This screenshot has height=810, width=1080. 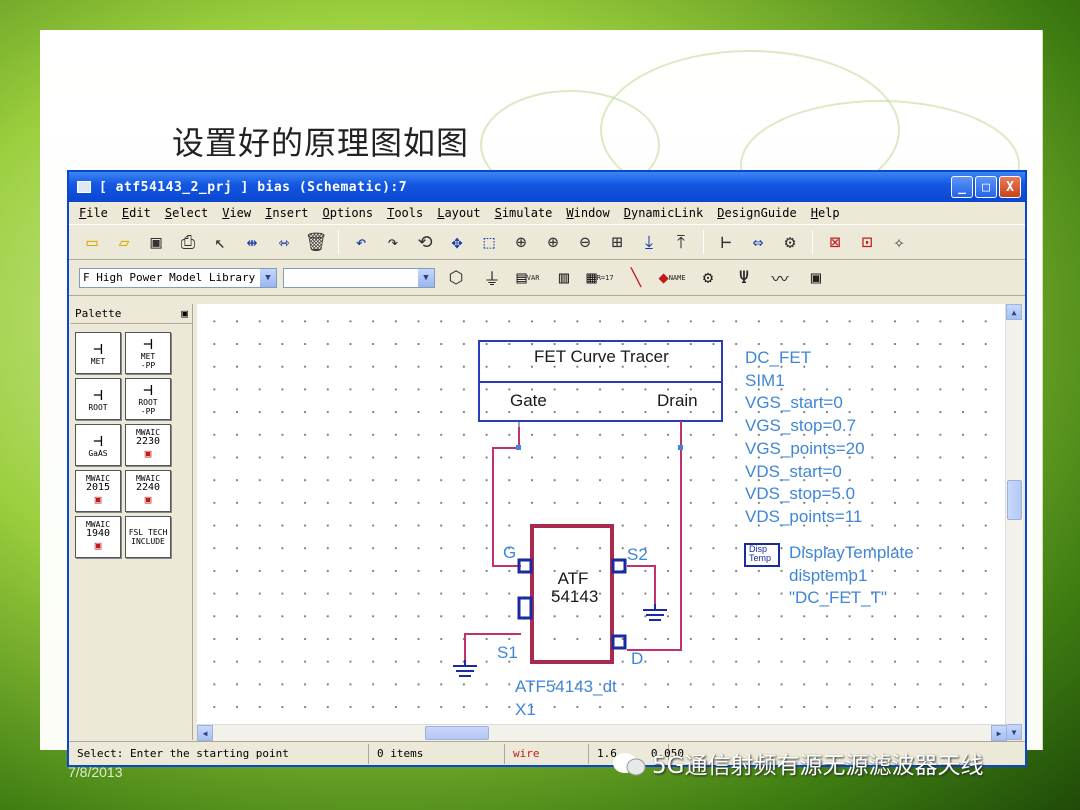 What do you see at coordinates (465, 668) in the screenshot?
I see `ground-icon-s1` at bounding box center [465, 668].